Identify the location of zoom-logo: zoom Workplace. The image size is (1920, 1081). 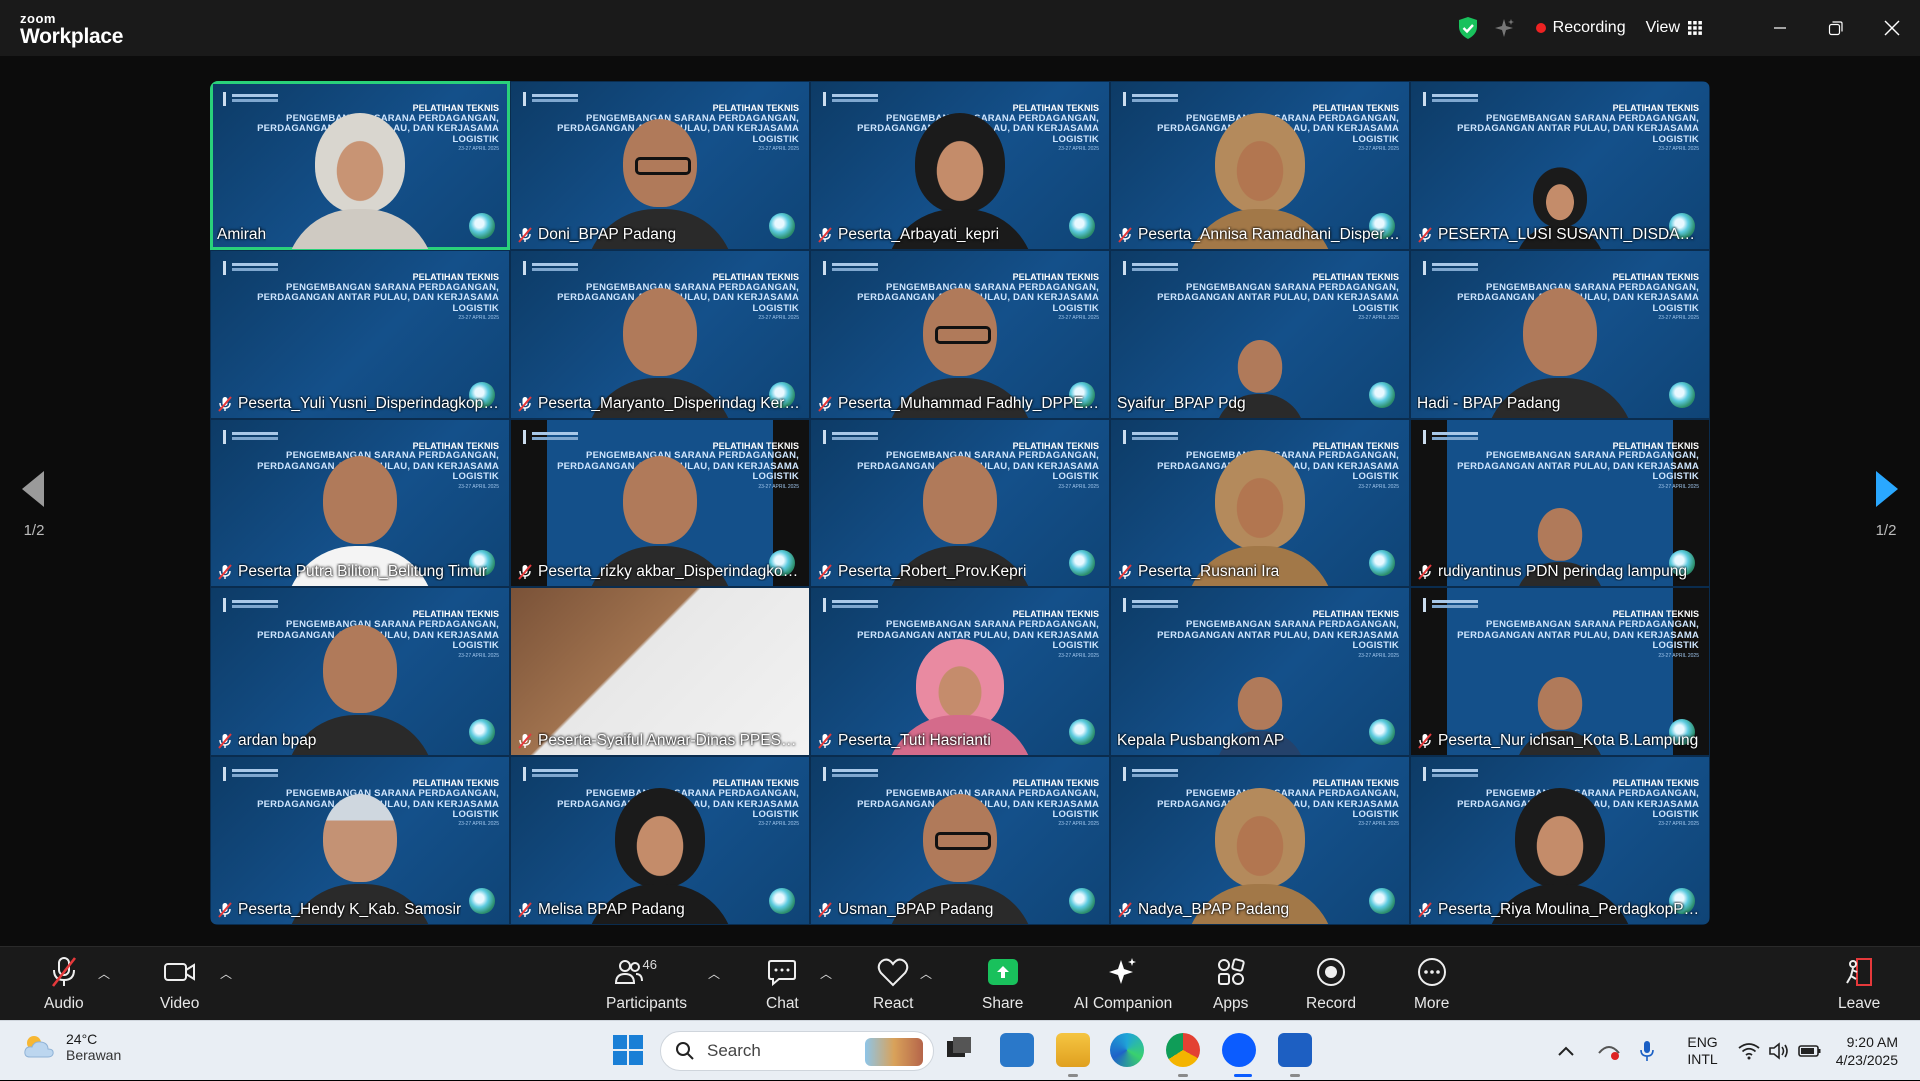
(71, 29).